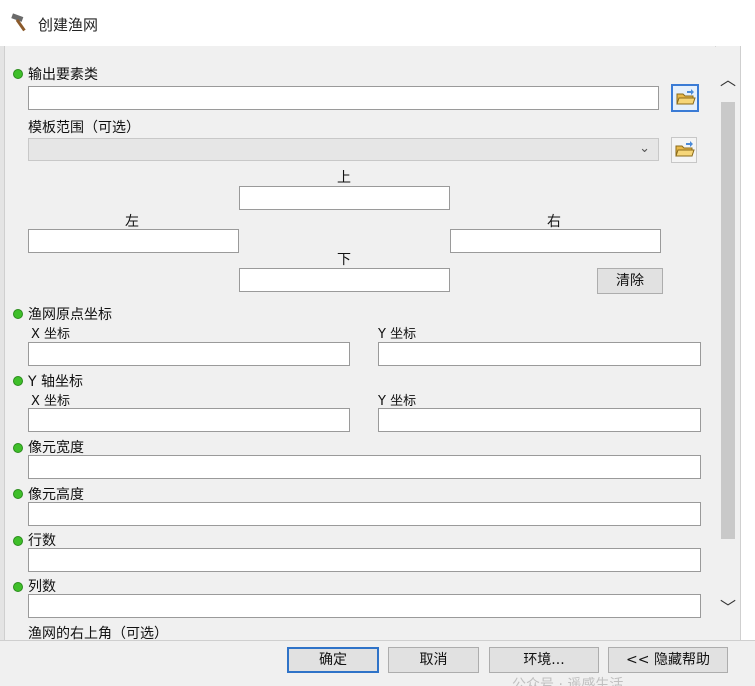 The image size is (755, 686). What do you see at coordinates (51, 401) in the screenshot?
I see `y-axis-x-label: X 坐标` at bounding box center [51, 401].